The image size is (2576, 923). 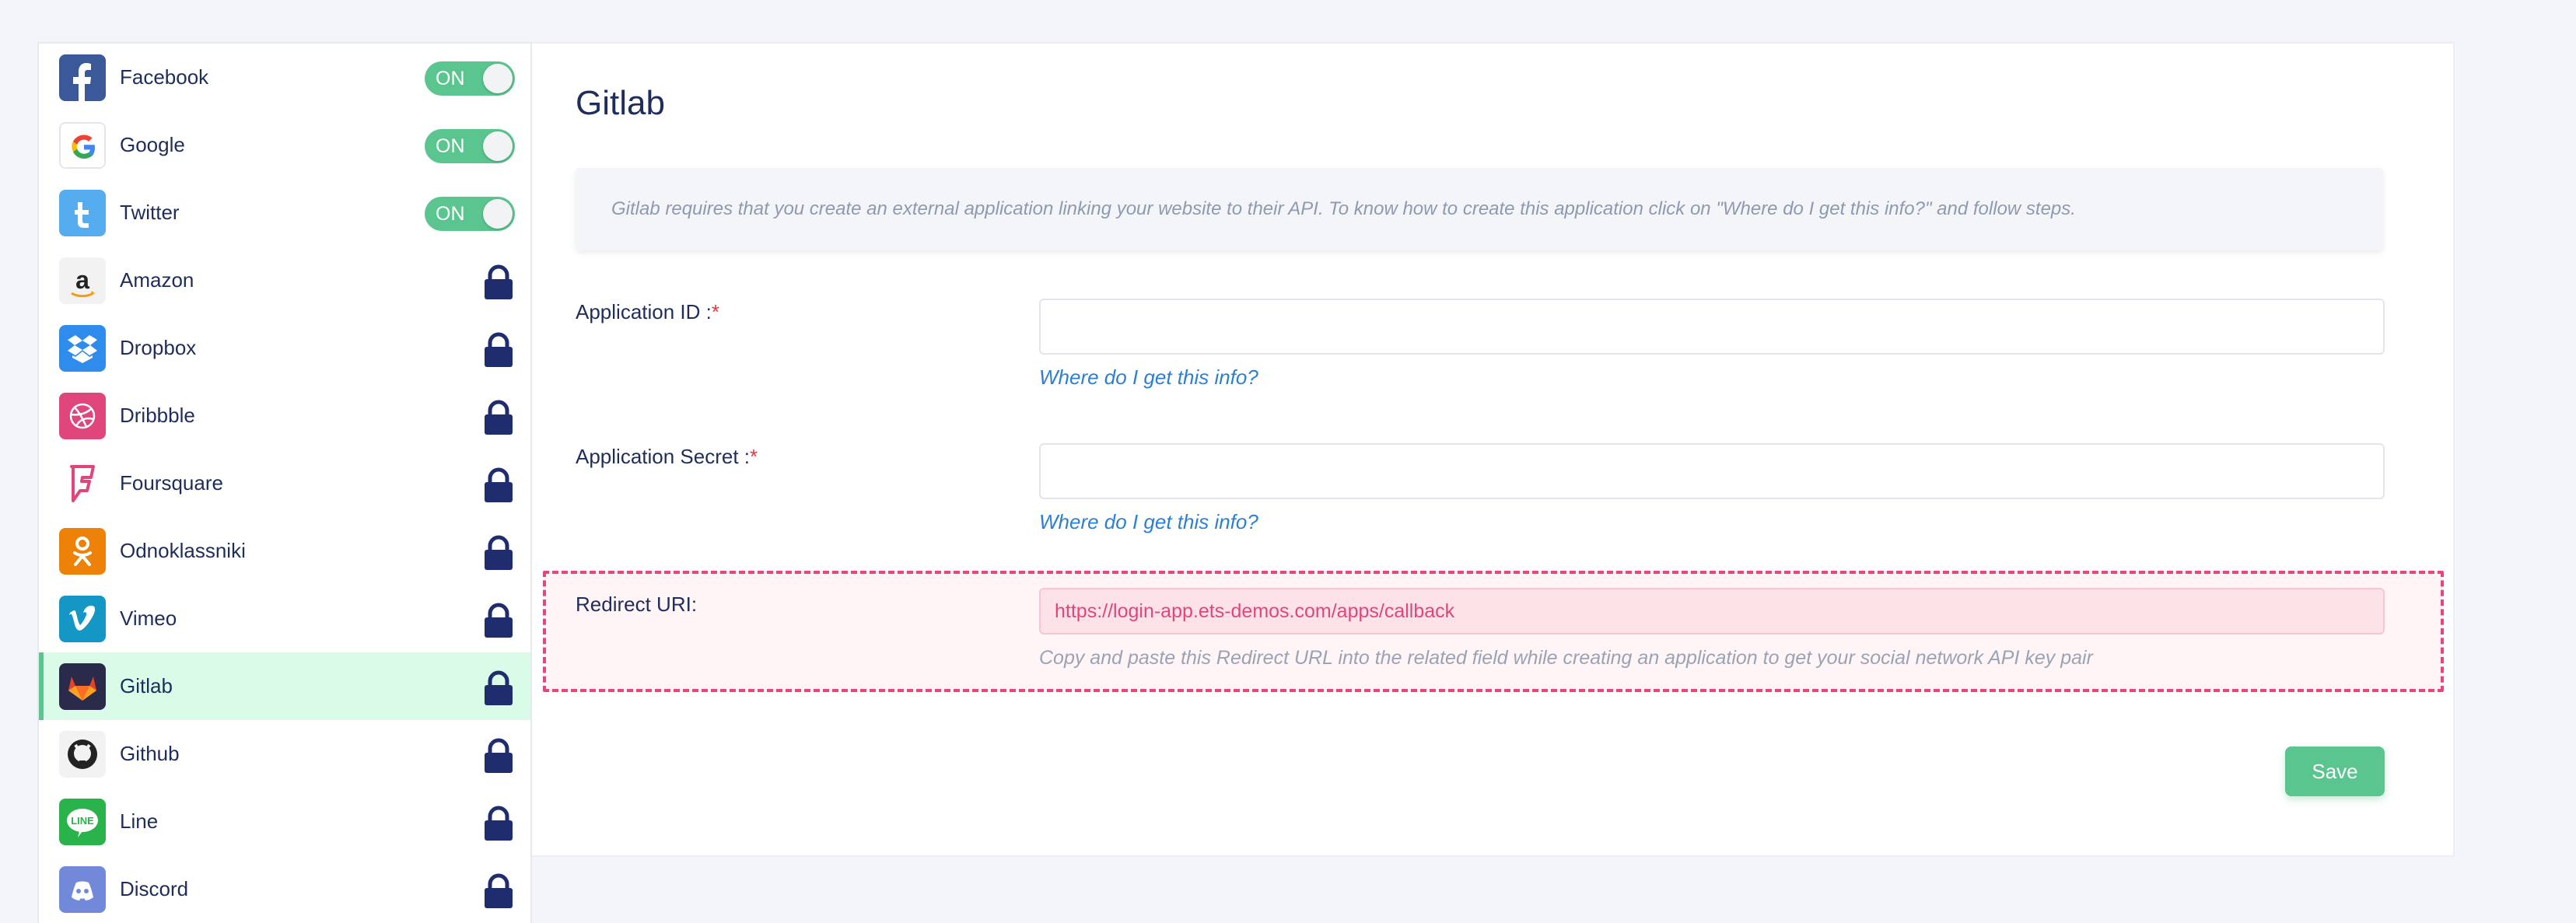 I want to click on sidebar-item-dribbble: Dribbble, so click(x=285, y=416).